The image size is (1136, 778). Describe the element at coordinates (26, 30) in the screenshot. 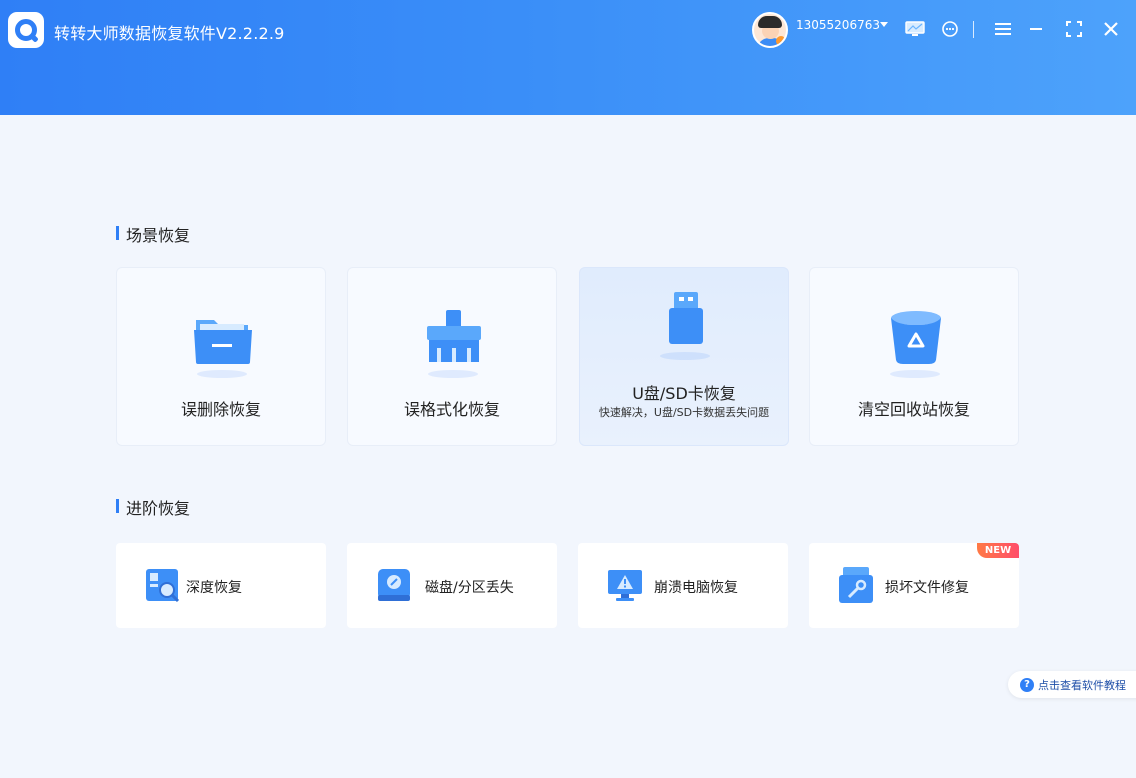

I see `app-logo-icon` at that location.